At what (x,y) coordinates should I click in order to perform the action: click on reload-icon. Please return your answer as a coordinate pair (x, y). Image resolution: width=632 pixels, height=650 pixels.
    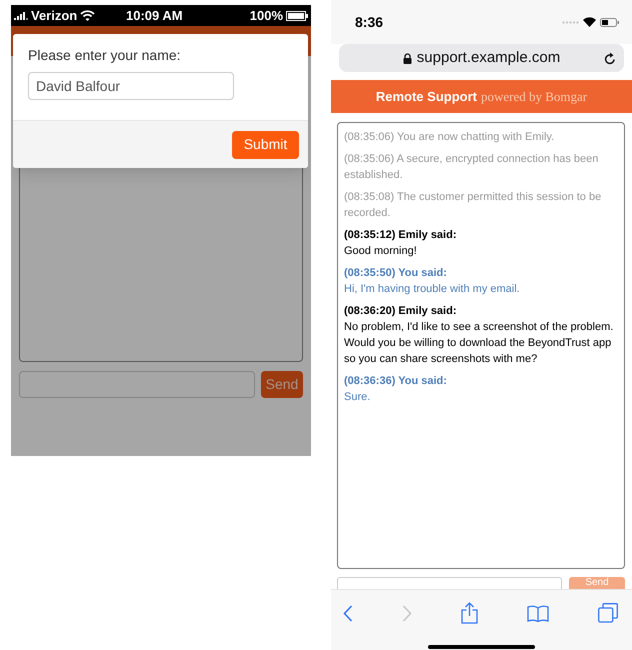
    Looking at the image, I should click on (610, 58).